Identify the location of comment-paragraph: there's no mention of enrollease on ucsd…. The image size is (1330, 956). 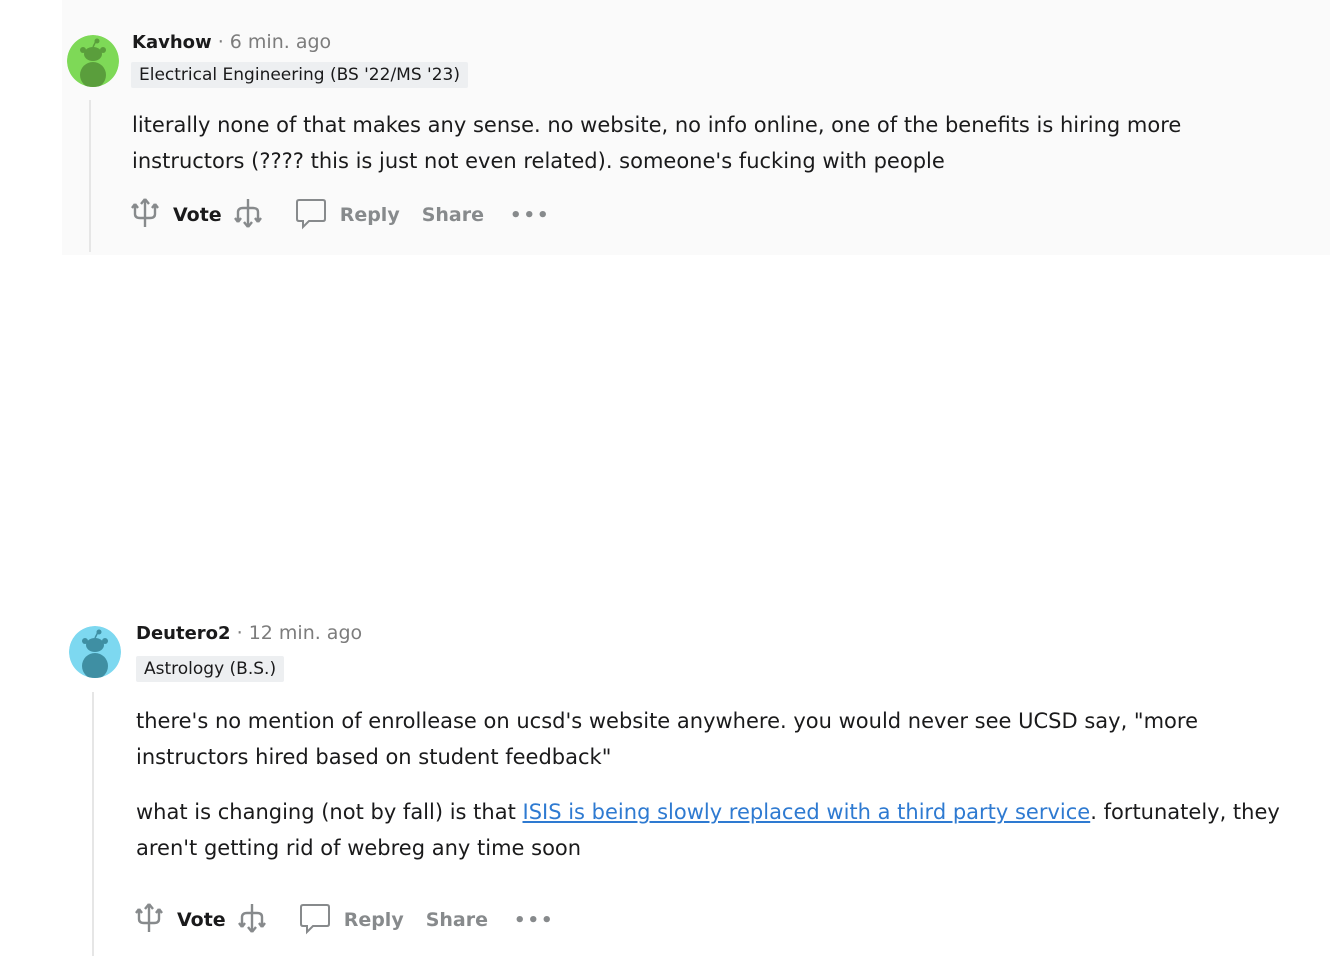
(667, 739).